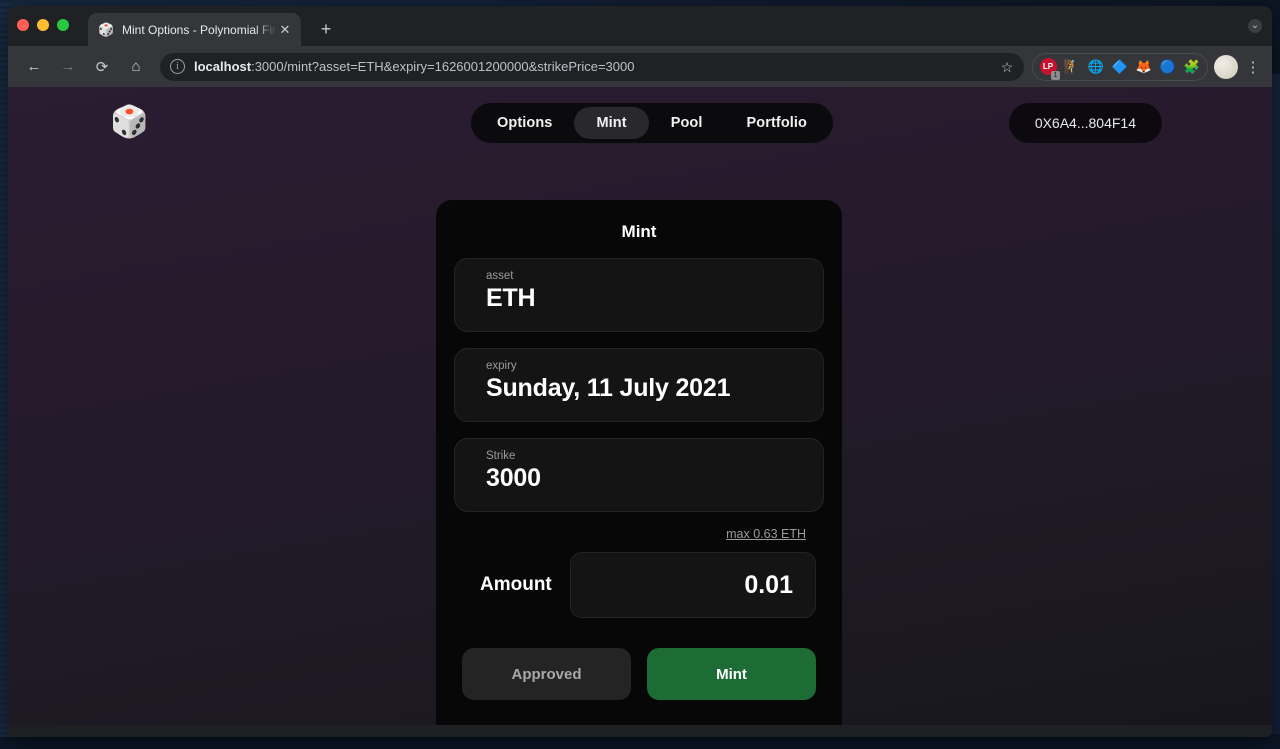 This screenshot has width=1280, height=749. What do you see at coordinates (199, 29) in the screenshot?
I see `browser-tab-title: Mint Options - Polynomial Fina` at bounding box center [199, 29].